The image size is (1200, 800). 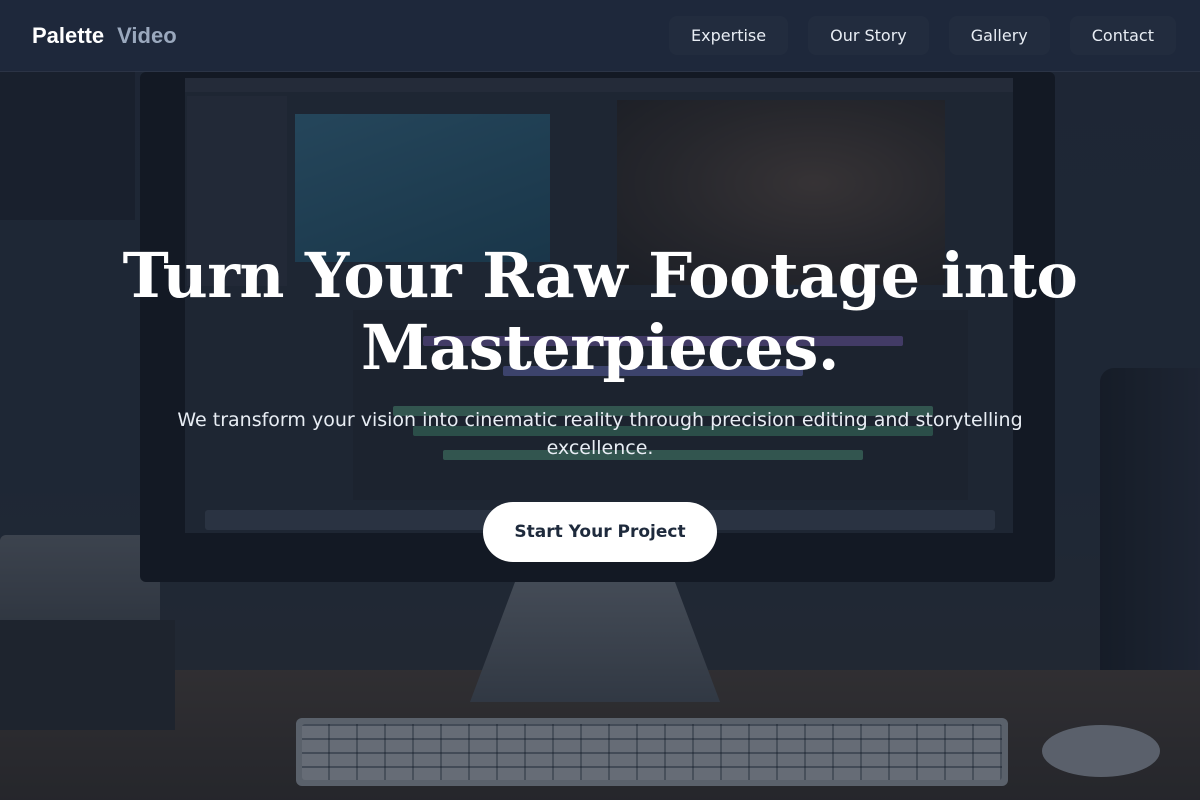 What do you see at coordinates (600, 311) in the screenshot?
I see `hero-title: Turn Your Raw Footage into Masterpieces.` at bounding box center [600, 311].